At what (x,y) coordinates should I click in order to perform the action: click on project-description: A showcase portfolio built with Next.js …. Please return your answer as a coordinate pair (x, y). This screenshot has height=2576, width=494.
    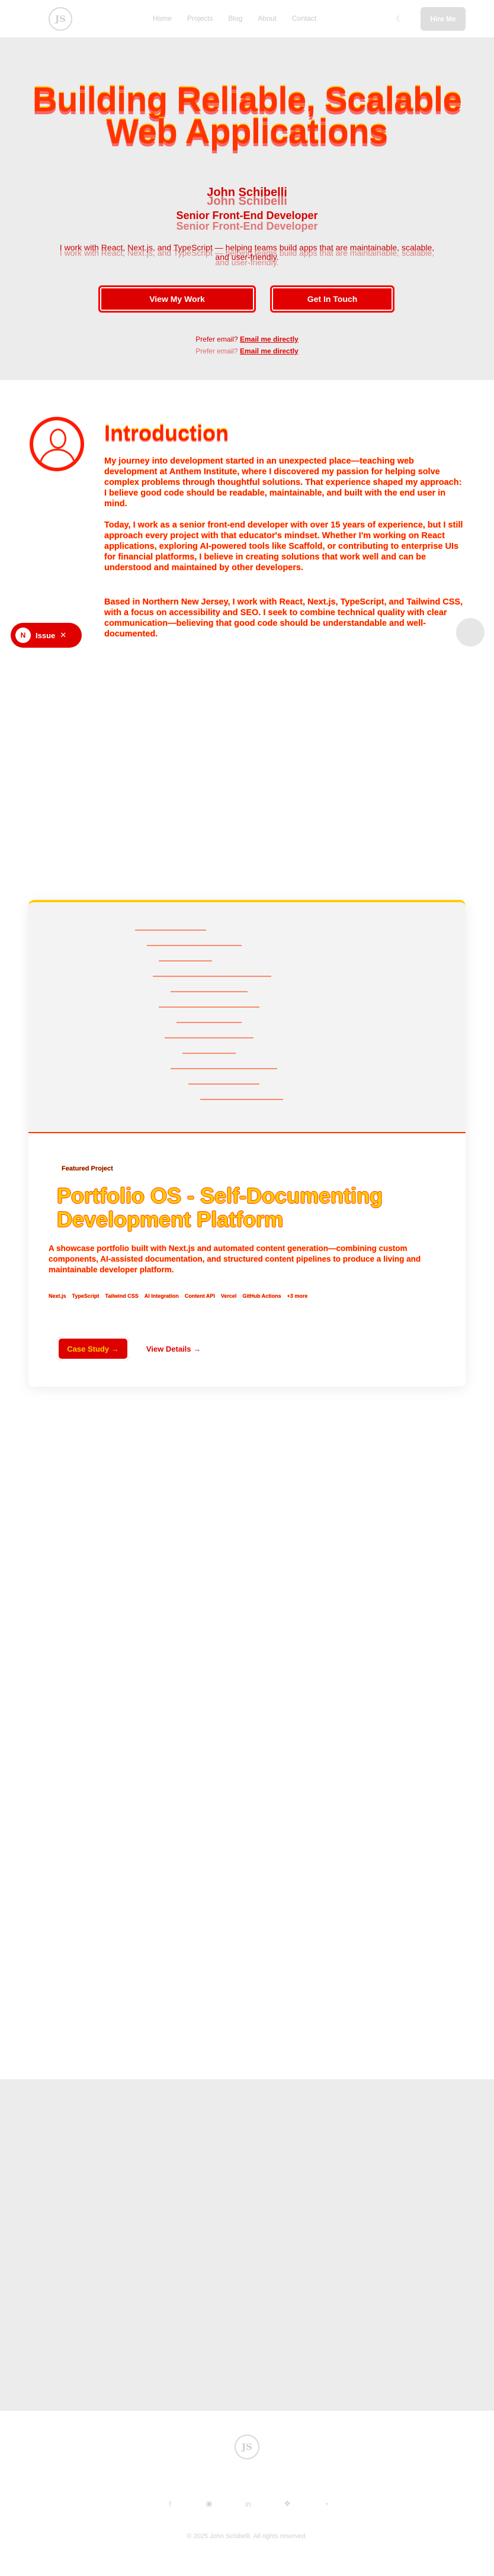
    Looking at the image, I should click on (235, 1259).